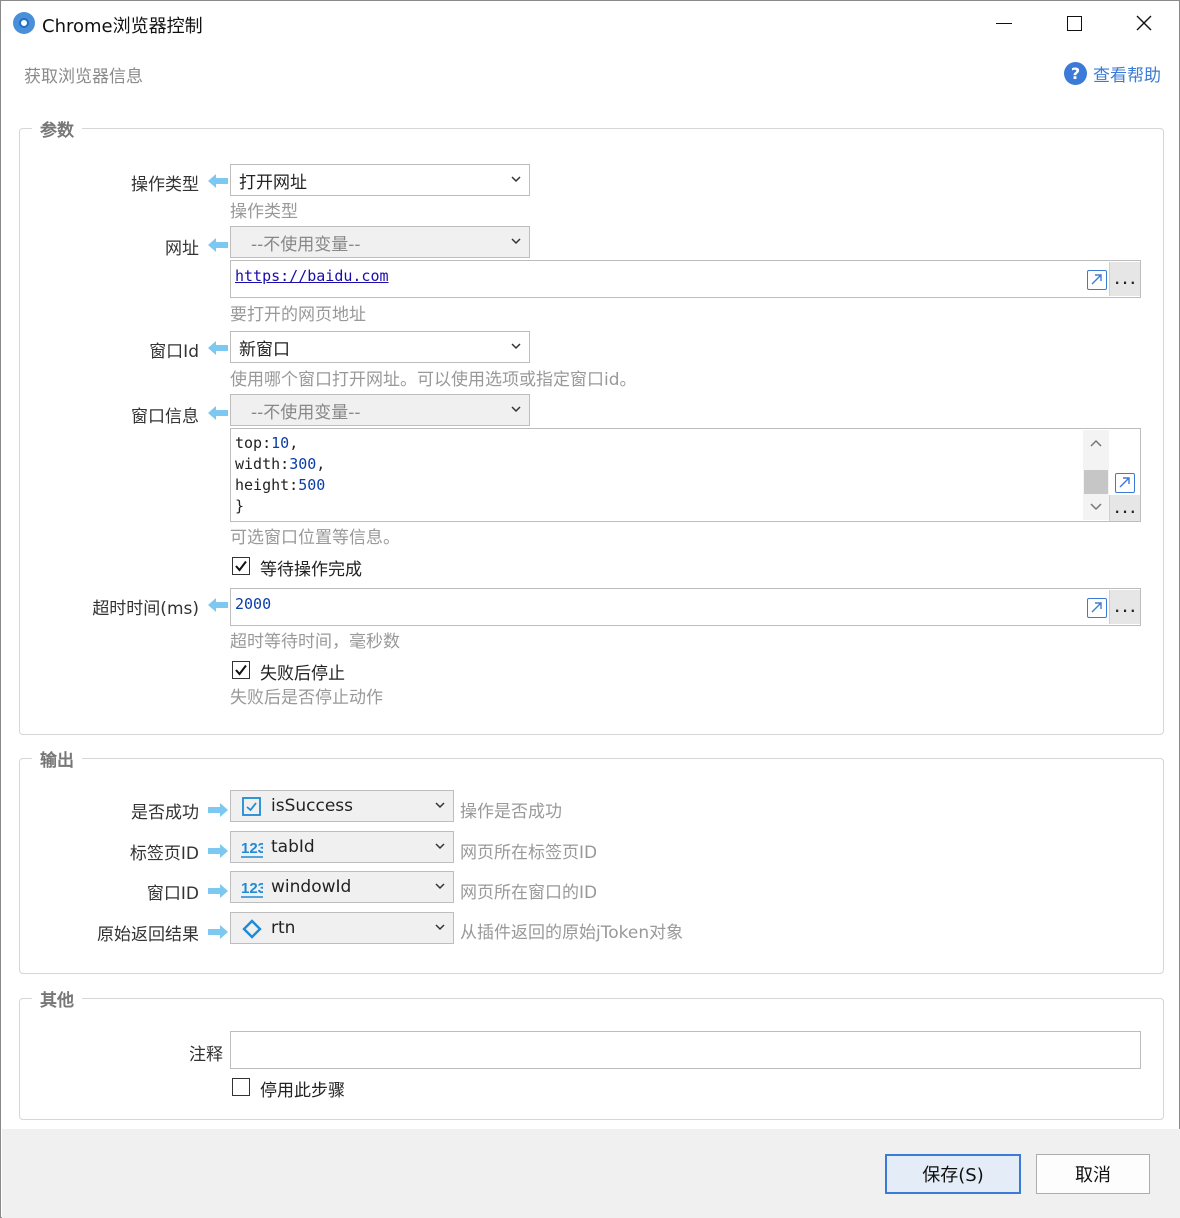 This screenshot has height=1218, width=1180. I want to click on close-icon, so click(1144, 23).